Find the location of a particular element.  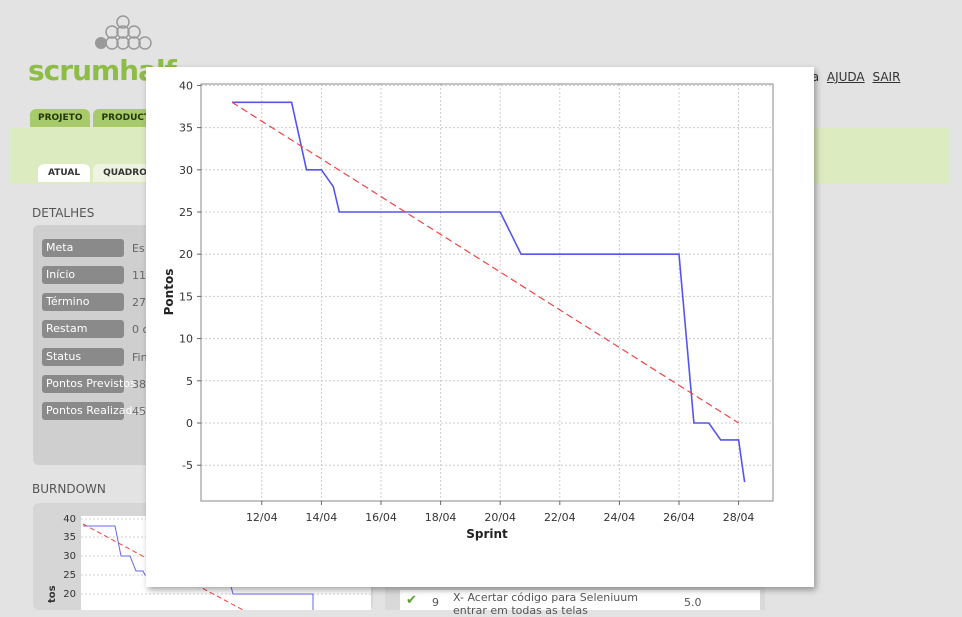

help-link: AJUDA is located at coordinates (846, 77).